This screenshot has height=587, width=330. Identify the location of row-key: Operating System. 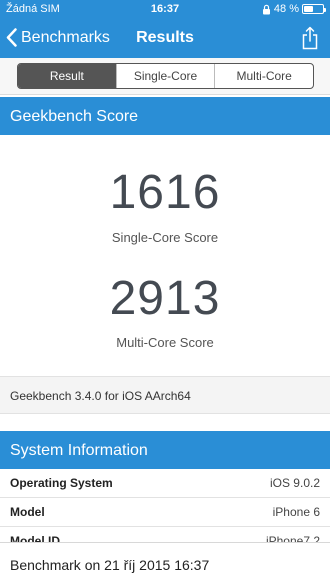
(61, 483).